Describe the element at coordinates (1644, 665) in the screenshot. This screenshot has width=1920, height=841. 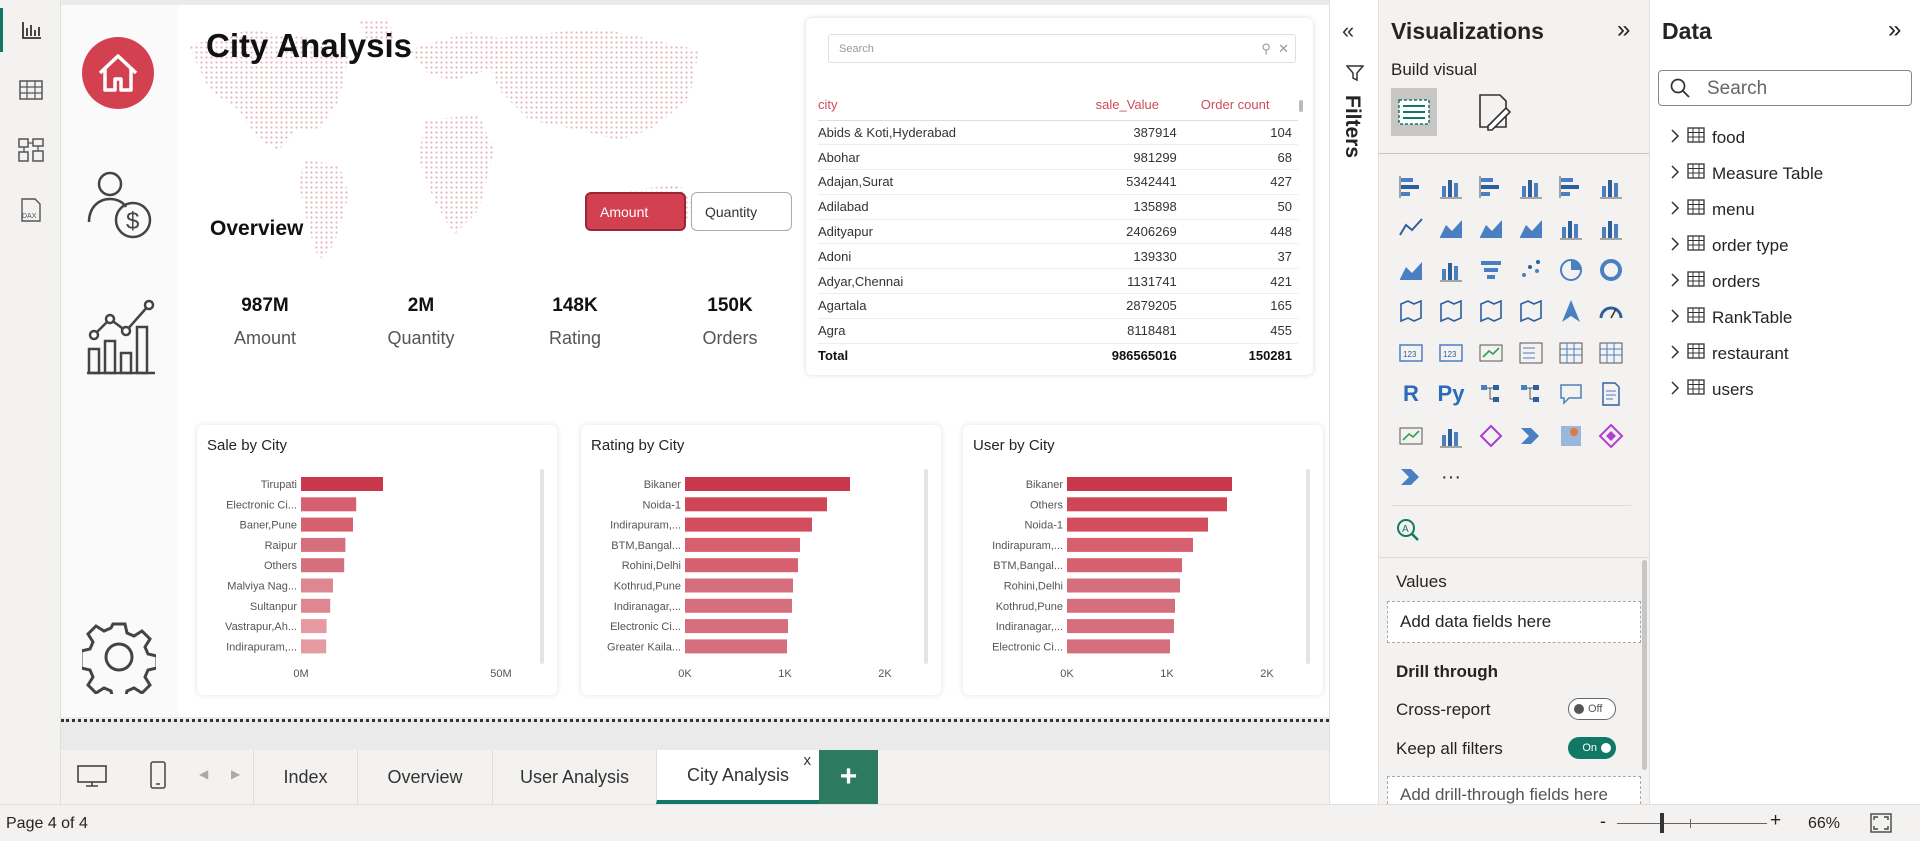
I see `pane-scrollbar` at that location.